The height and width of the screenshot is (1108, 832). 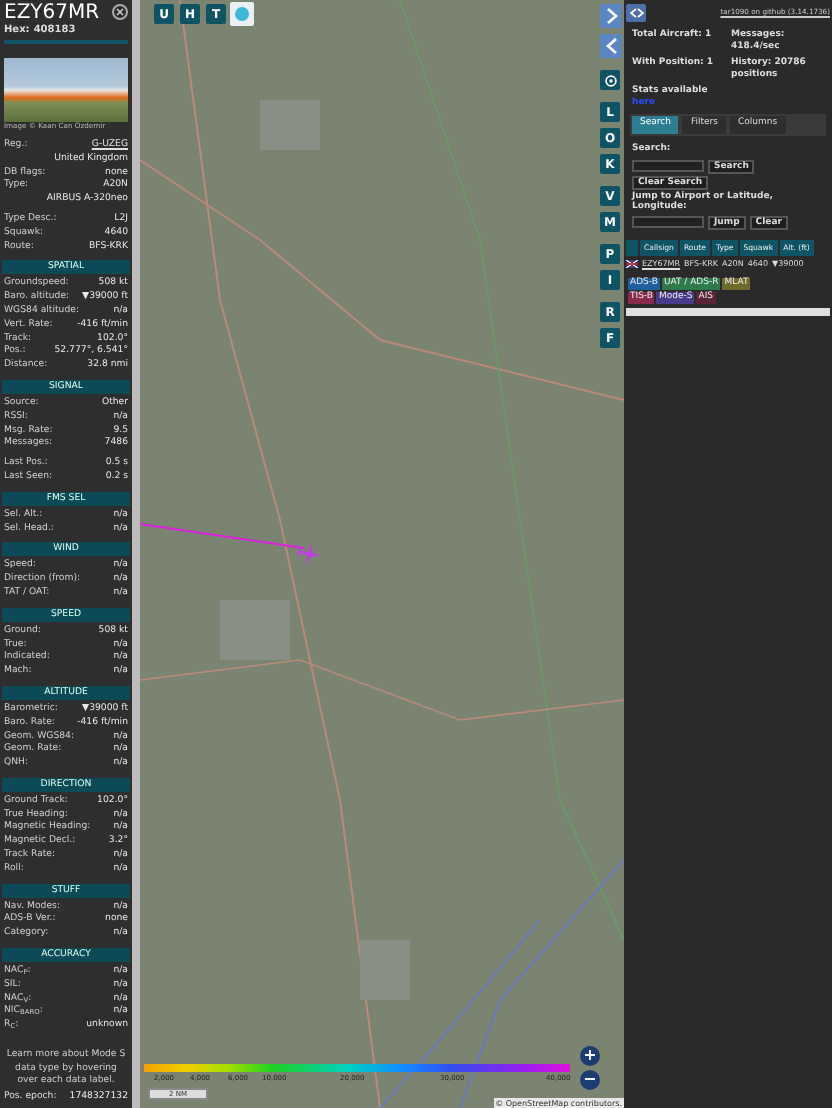 I want to click on collapse-button, so click(x=611, y=46).